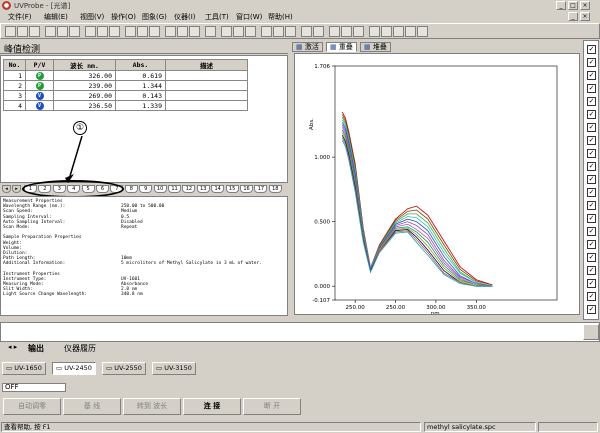 The image size is (600, 433). What do you see at coordinates (272, 406) in the screenshot?
I see `disconnect-button: 断 开` at bounding box center [272, 406].